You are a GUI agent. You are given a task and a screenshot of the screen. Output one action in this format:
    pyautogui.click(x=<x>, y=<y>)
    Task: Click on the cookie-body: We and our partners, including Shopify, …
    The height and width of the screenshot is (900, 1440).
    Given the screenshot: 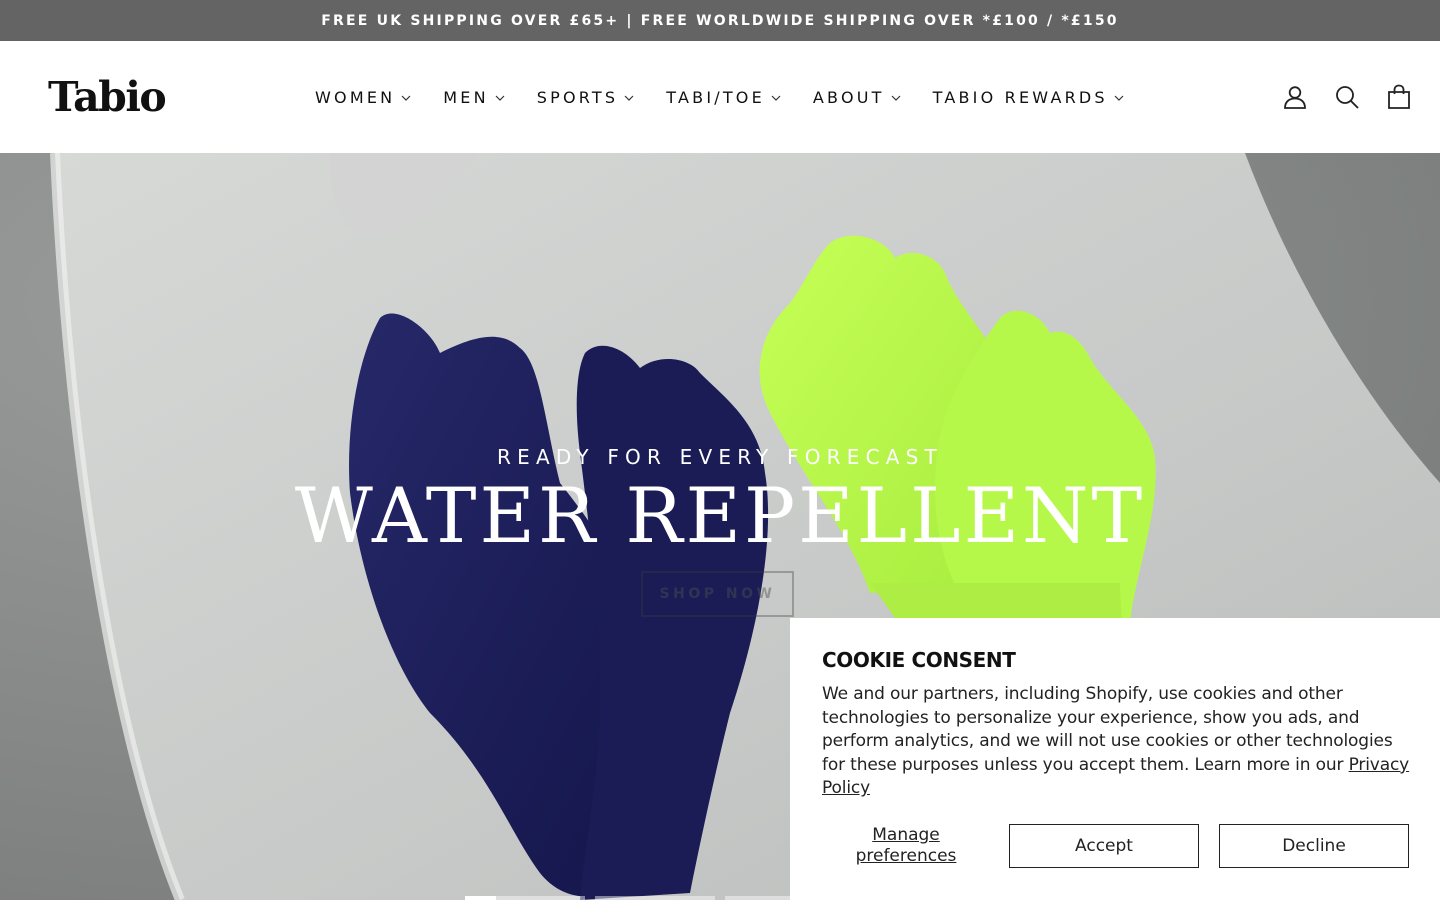 What is the action you would take?
    pyautogui.click(x=1117, y=742)
    